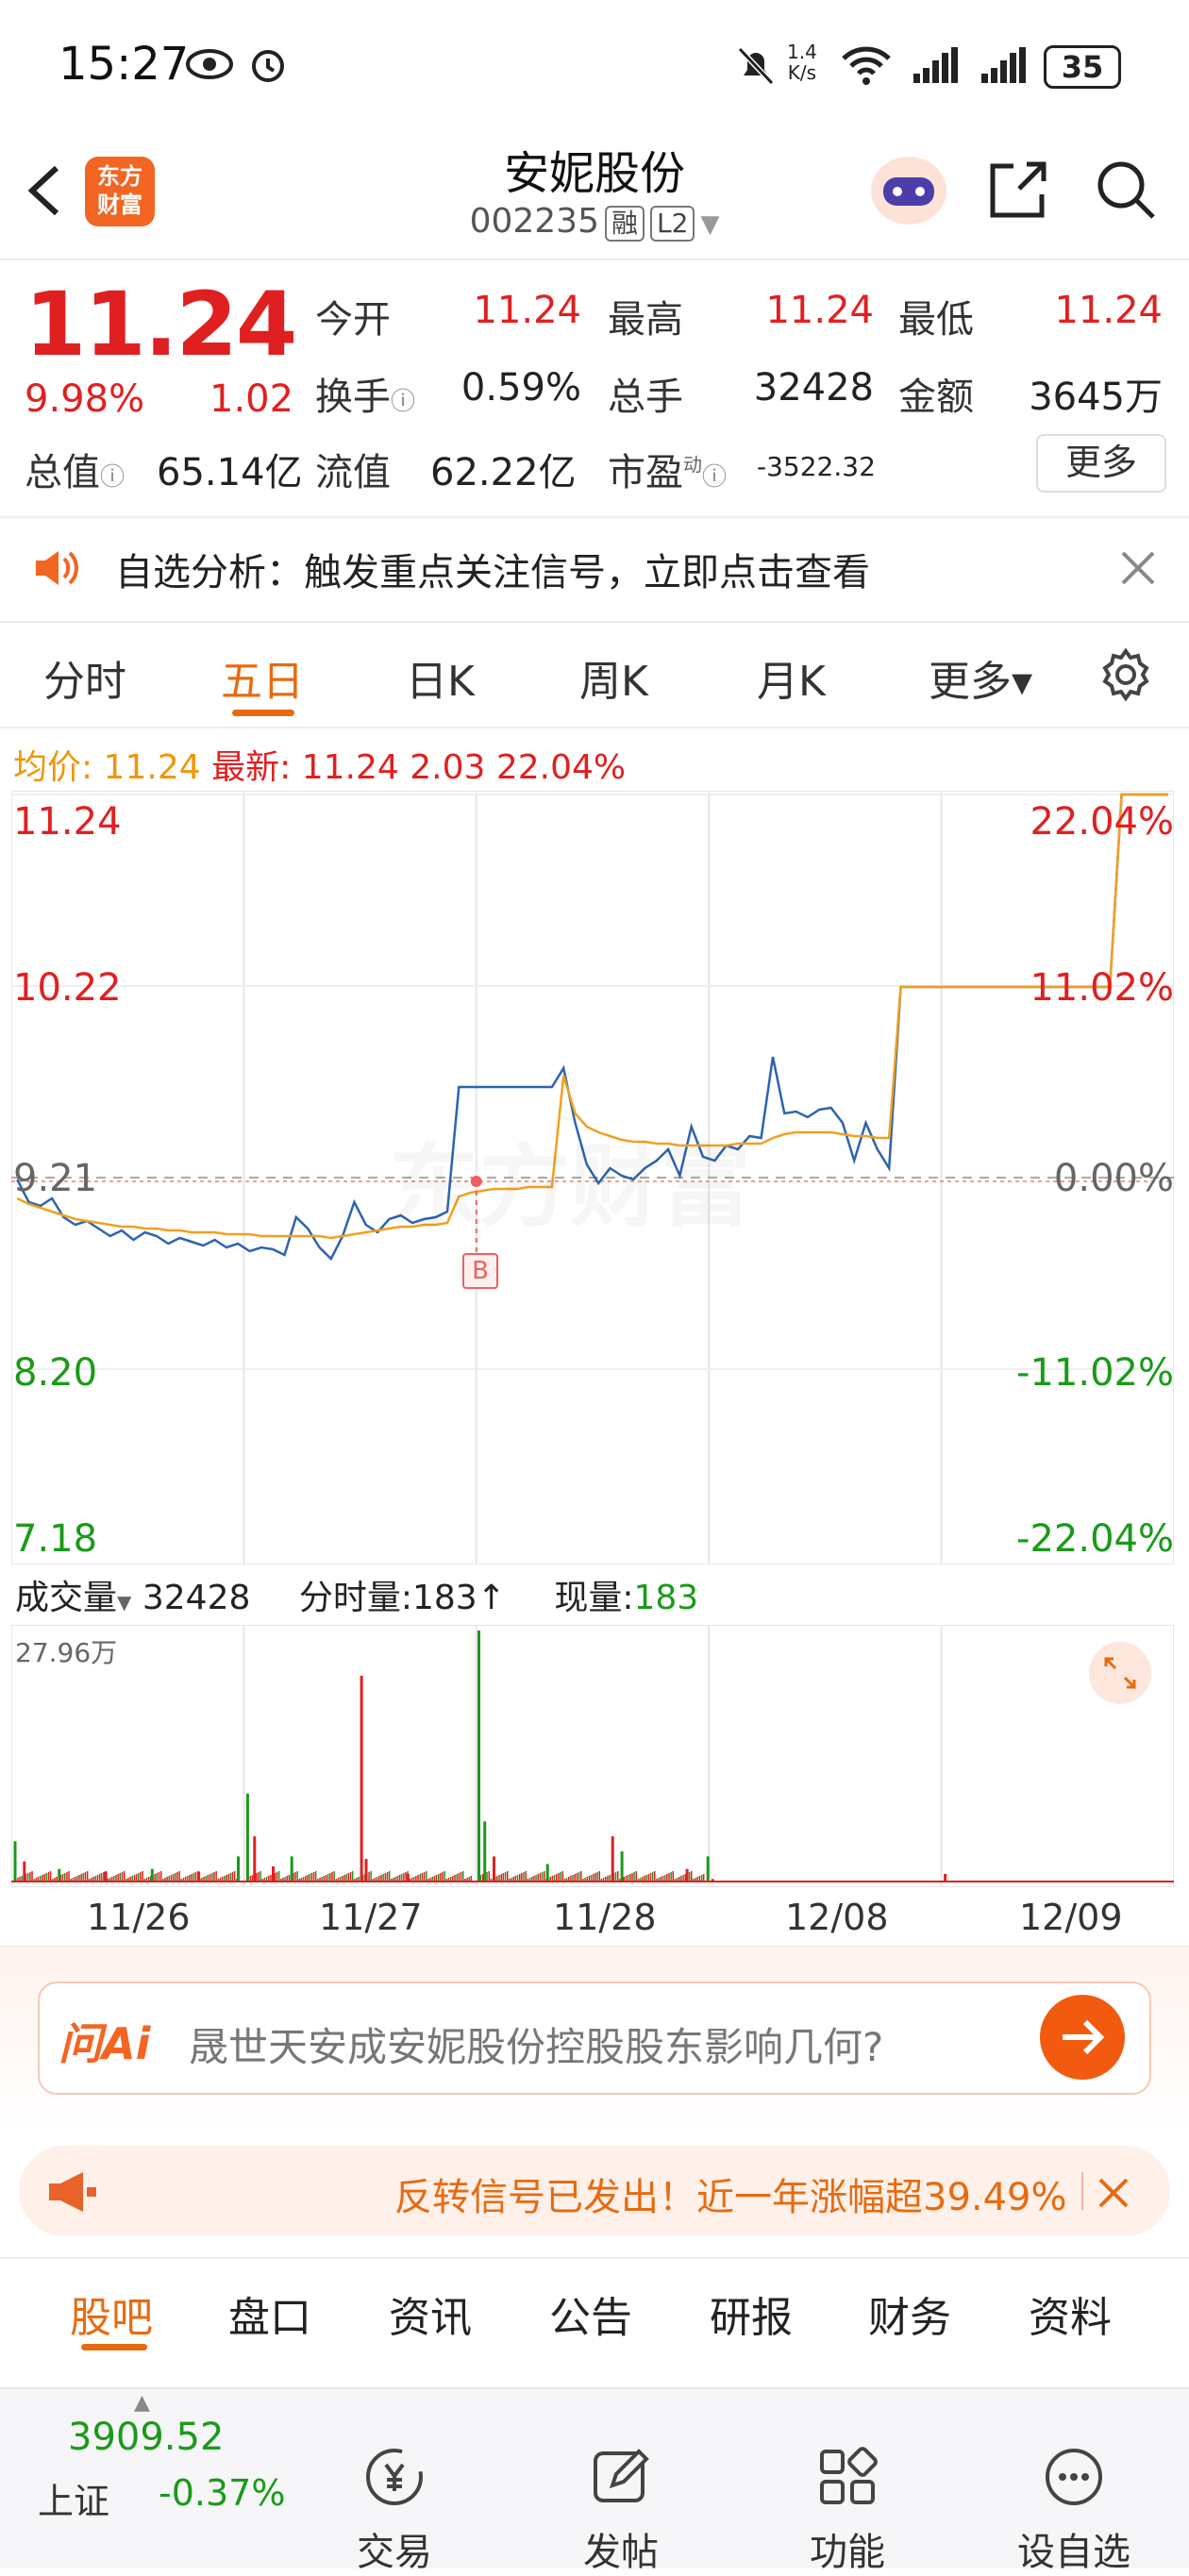  I want to click on tab-monthly-k: 月K, so click(791, 677).